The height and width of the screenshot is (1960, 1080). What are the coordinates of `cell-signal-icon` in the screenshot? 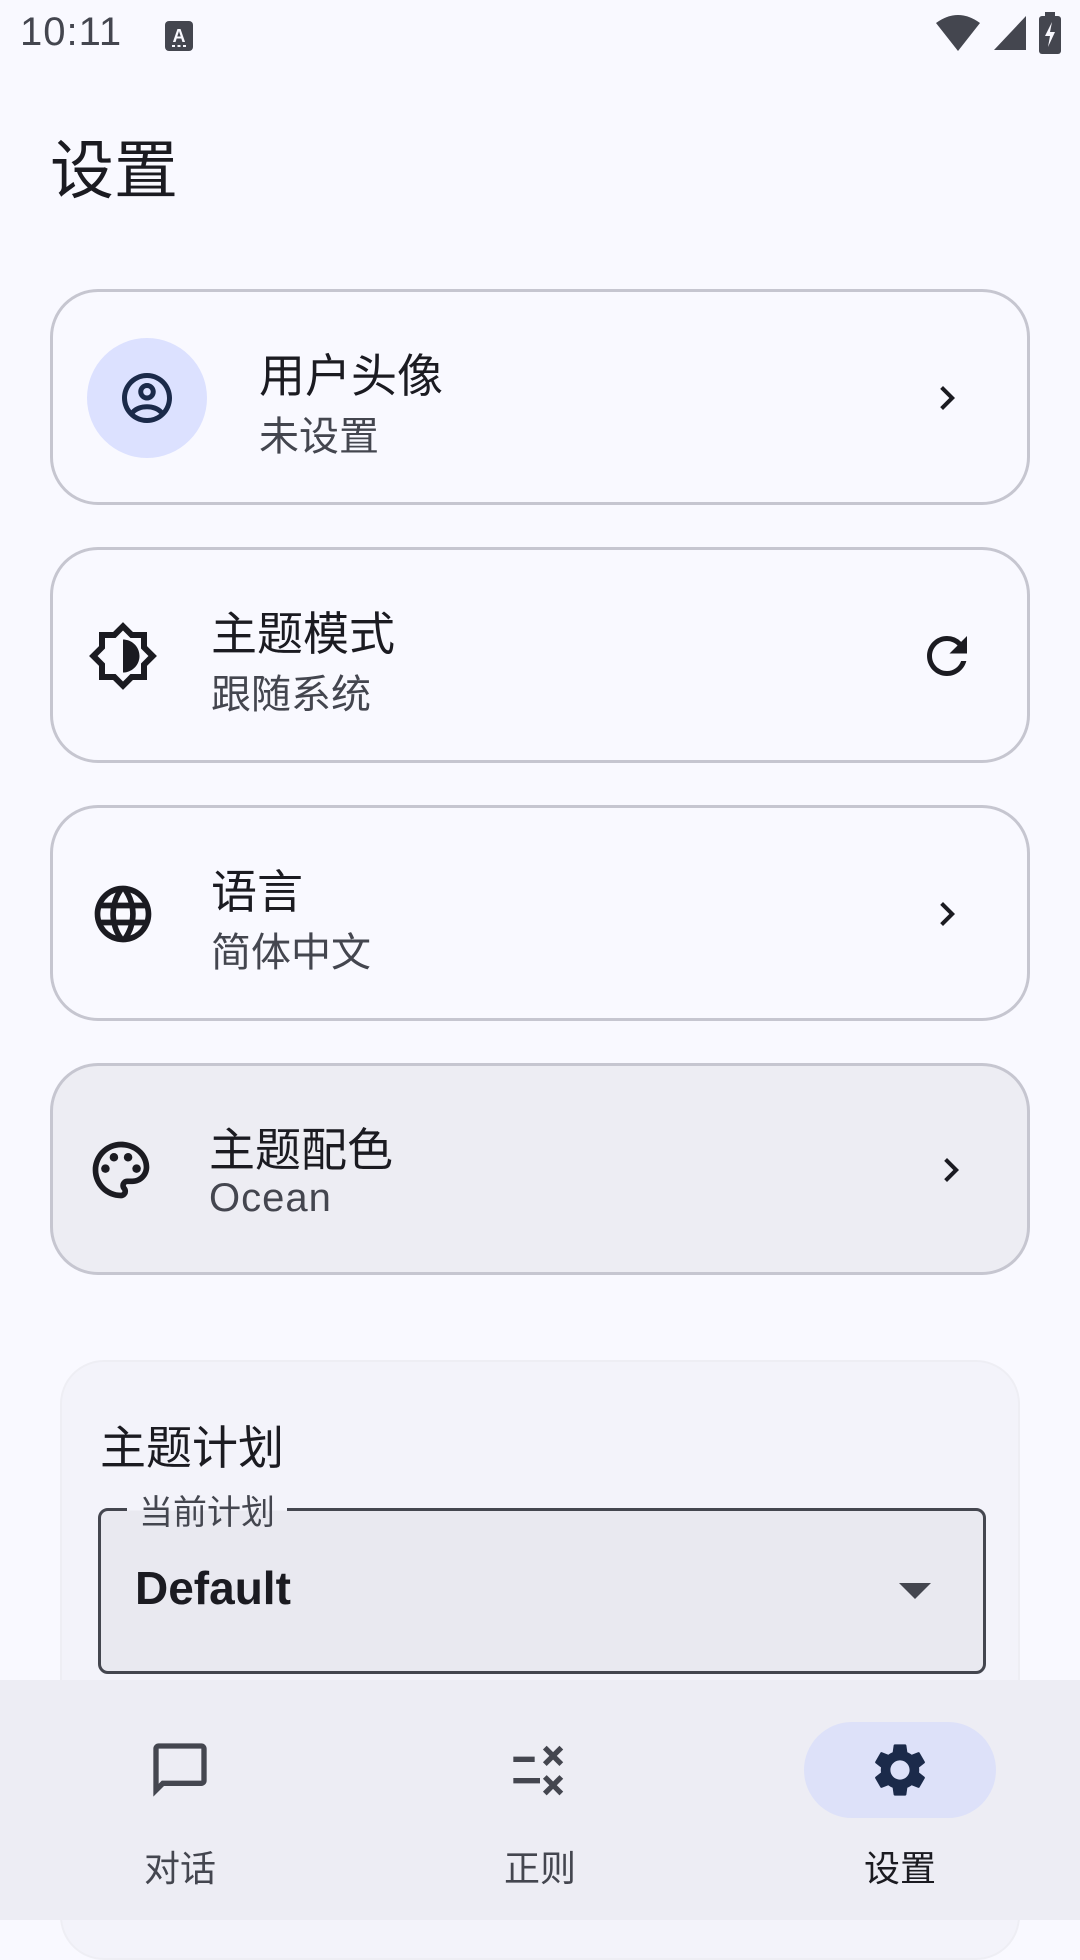 It's located at (1010, 35).